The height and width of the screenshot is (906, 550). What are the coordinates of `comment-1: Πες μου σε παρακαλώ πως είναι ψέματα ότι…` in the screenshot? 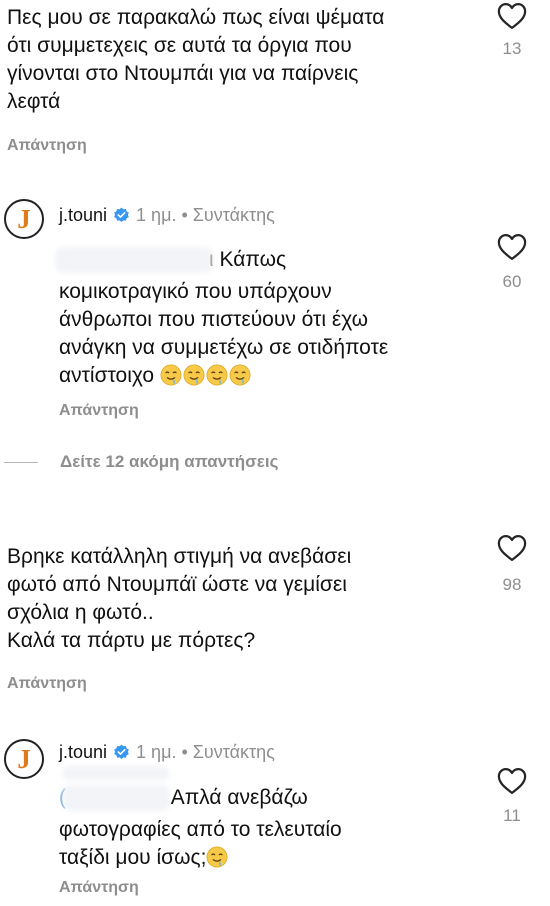 It's located at (242, 60).